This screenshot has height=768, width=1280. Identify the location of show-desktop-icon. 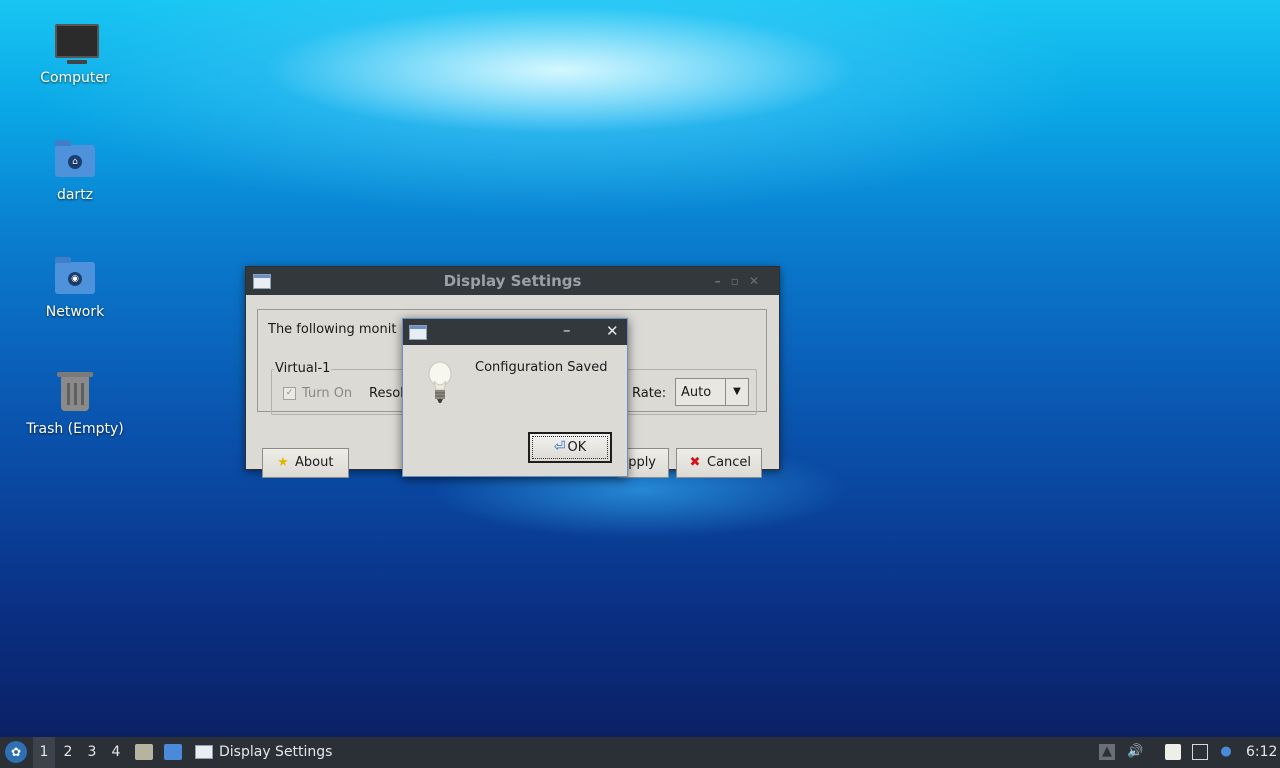
(173, 752).